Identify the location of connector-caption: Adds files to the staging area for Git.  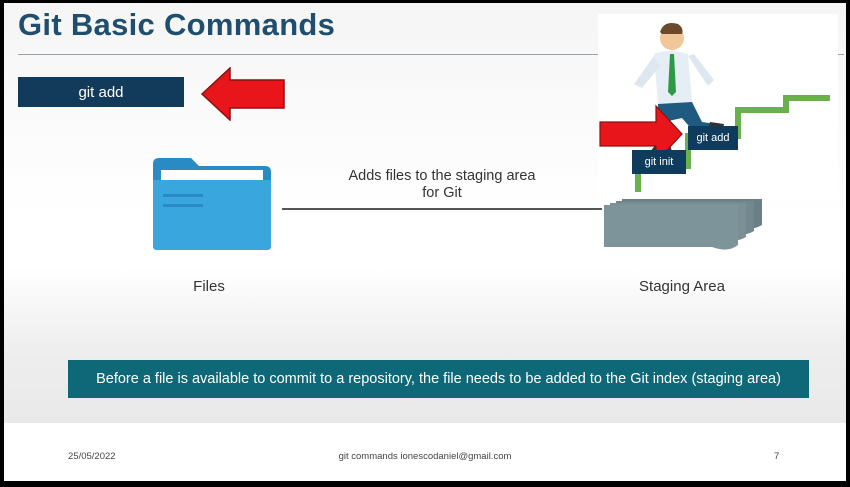
(442, 185).